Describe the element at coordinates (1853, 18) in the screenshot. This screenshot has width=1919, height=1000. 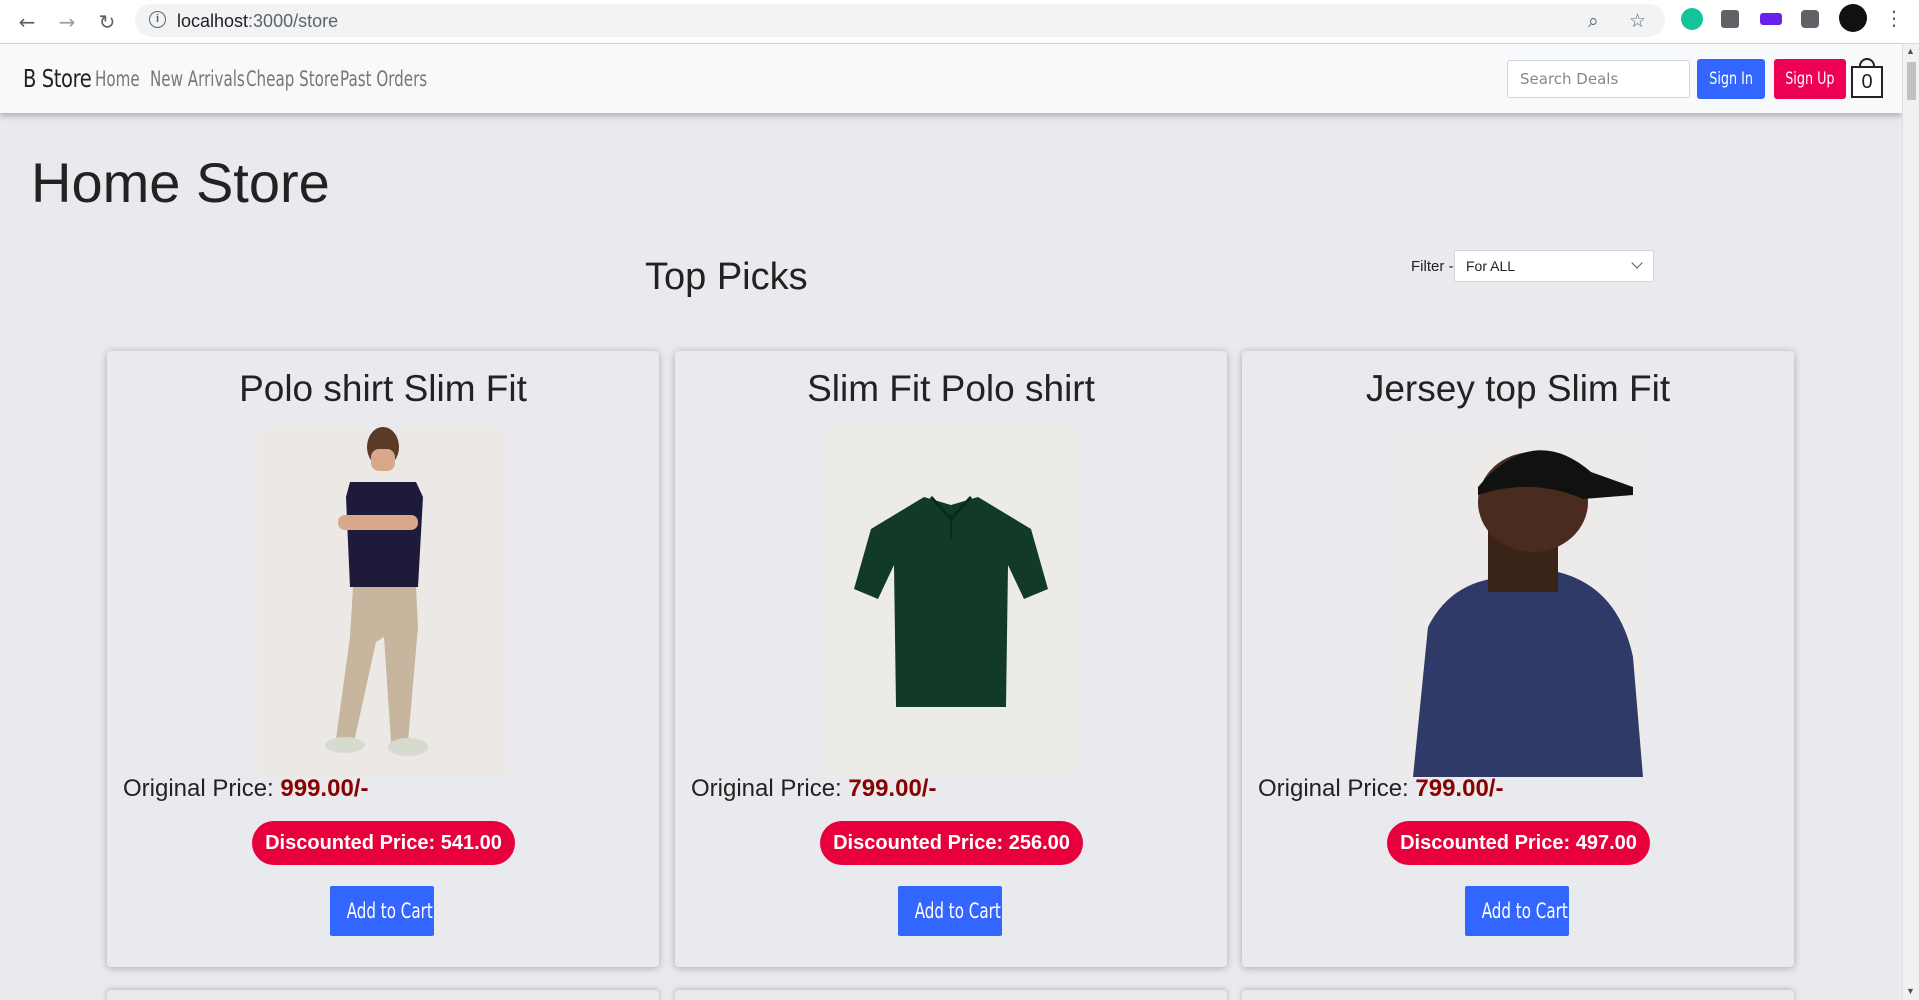
I see `profile-avatar` at that location.